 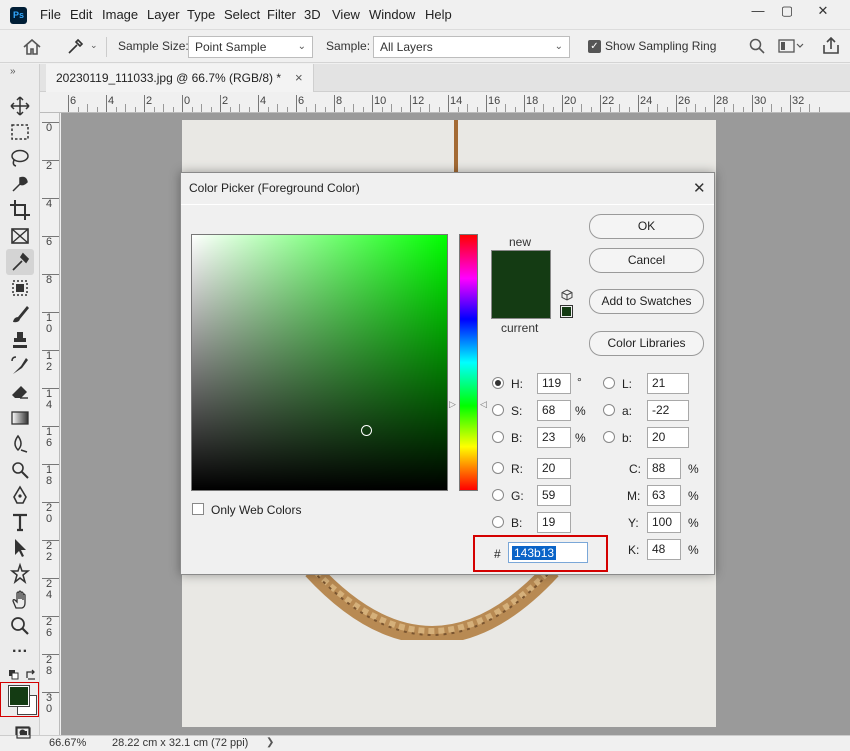 I want to click on hand-tool-icon, so click(x=20, y=600).